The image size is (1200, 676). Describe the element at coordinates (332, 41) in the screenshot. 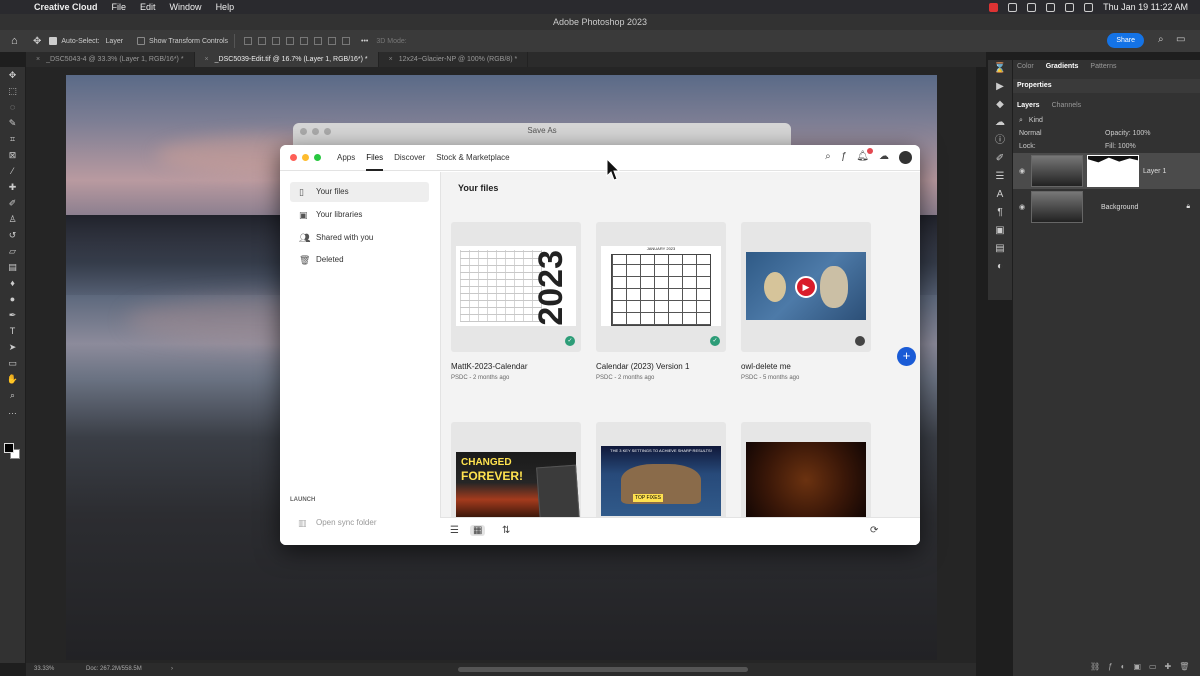

I see `distribute-icon` at that location.